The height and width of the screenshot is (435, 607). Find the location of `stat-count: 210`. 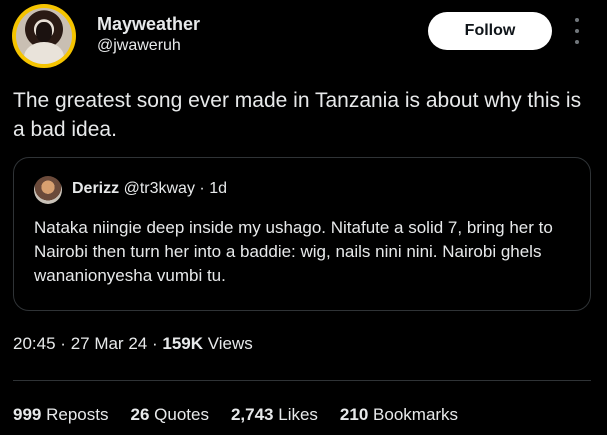

stat-count: 210 is located at coordinates (354, 414).